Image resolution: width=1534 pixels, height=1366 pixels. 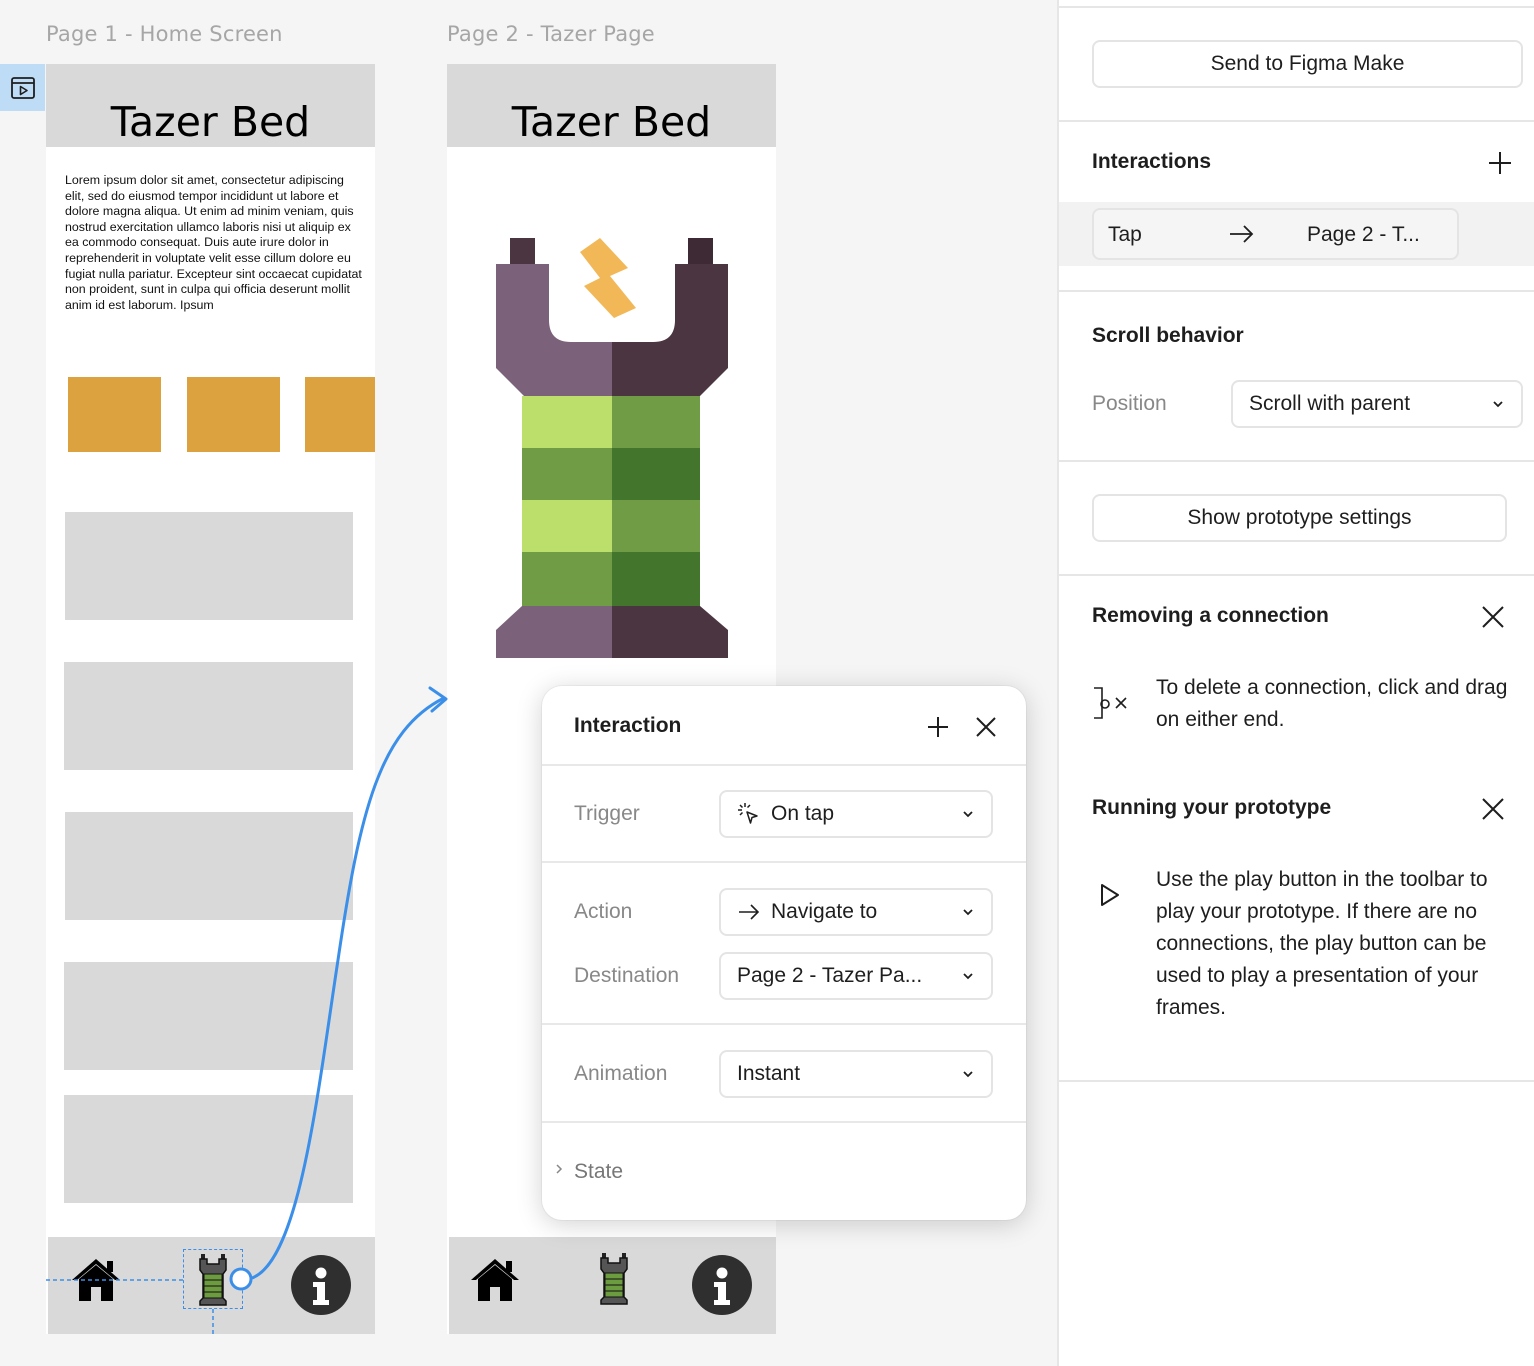 I want to click on action-label: Action, so click(x=603, y=911).